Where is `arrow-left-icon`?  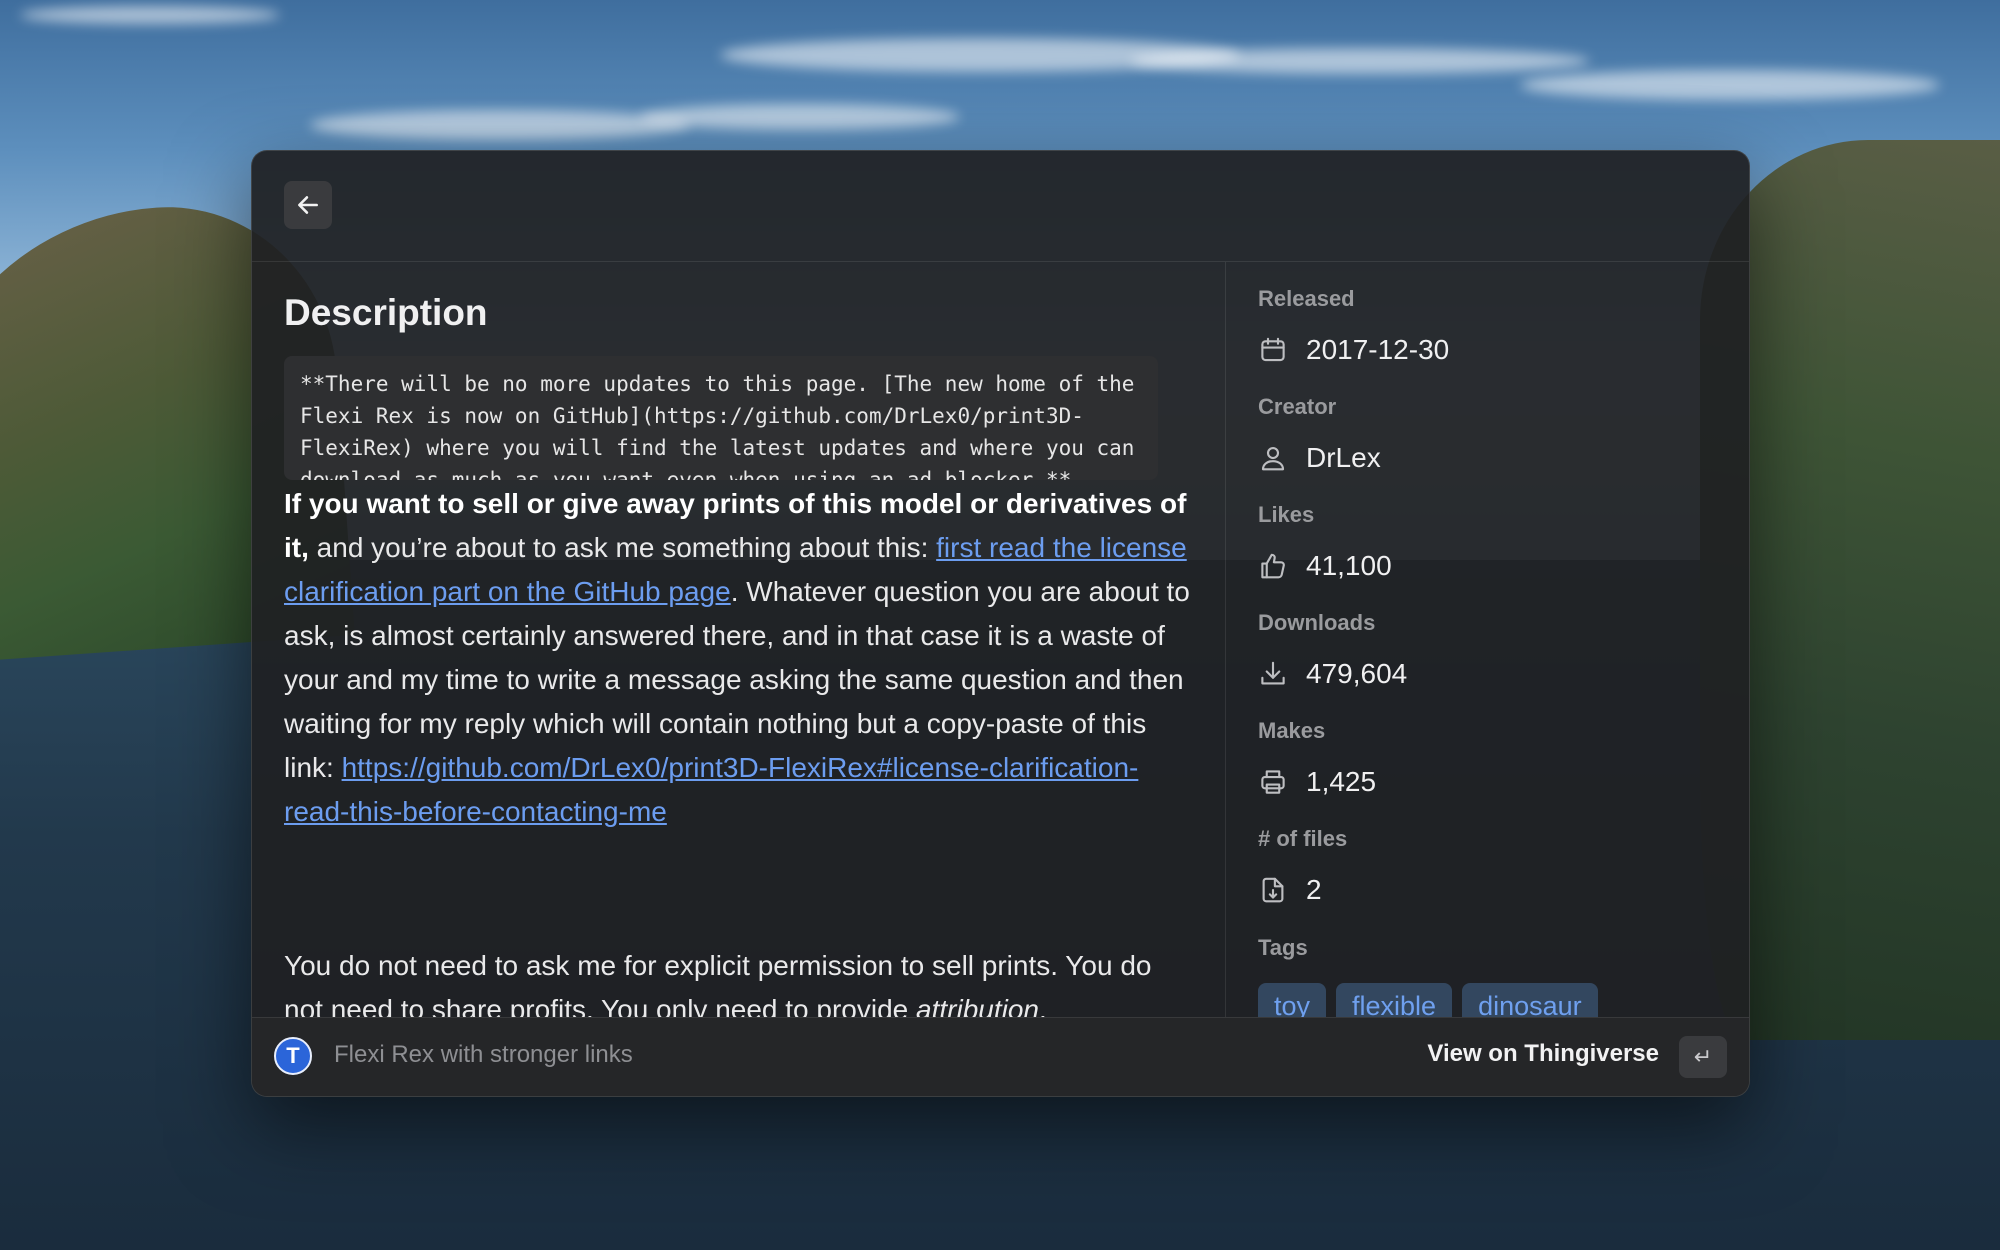
arrow-left-icon is located at coordinates (308, 205).